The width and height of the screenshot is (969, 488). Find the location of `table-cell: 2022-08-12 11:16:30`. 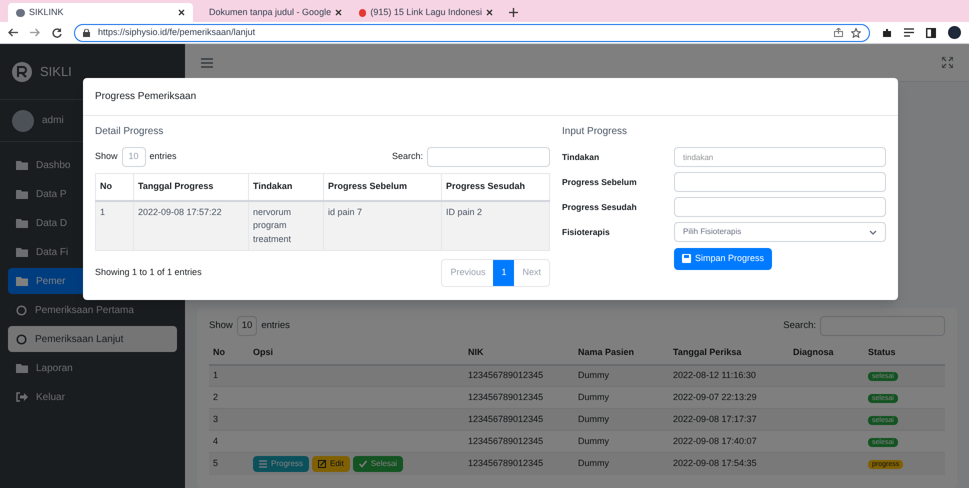

table-cell: 2022-08-12 11:16:30 is located at coordinates (729, 375).